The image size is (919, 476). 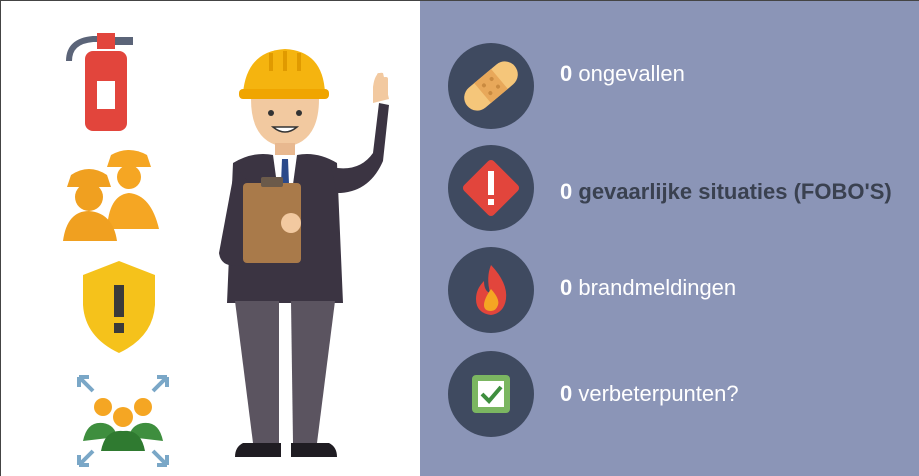 I want to click on stat-row-accidents: 0 ongevallen, so click(x=622, y=74).